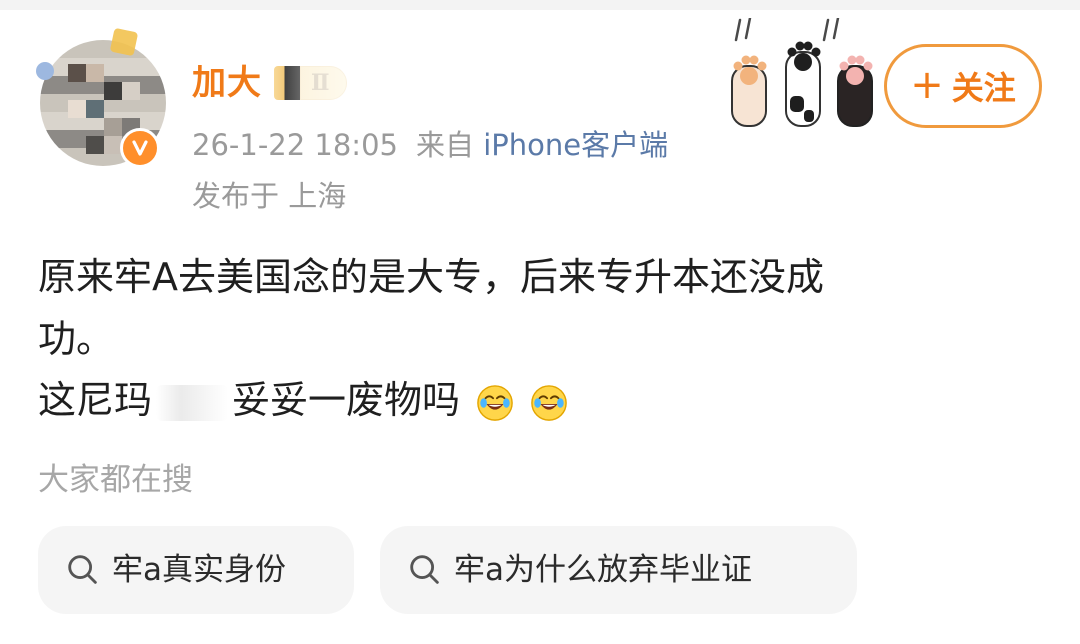 This screenshot has width=1080, height=644. I want to click on post-text-line: 这尼玛 妥妥一废物吗, so click(303, 400).